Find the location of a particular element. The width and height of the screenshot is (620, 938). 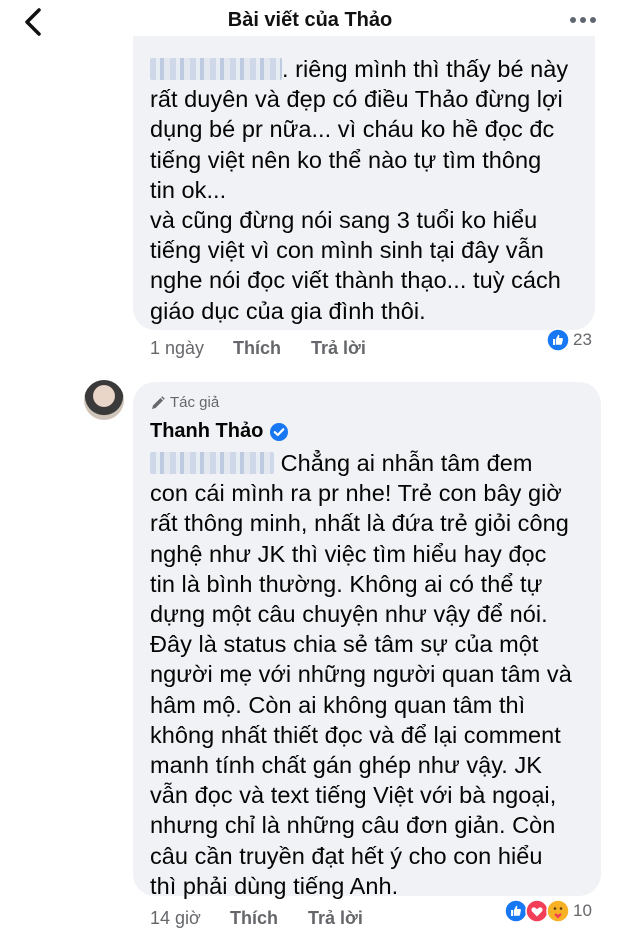

reaction-summary: 10 is located at coordinates (548, 911).